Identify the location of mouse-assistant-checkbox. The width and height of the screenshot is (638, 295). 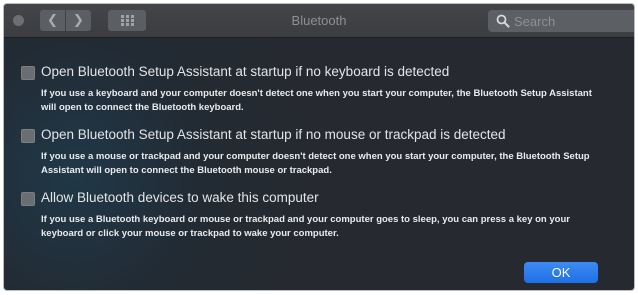
(28, 136).